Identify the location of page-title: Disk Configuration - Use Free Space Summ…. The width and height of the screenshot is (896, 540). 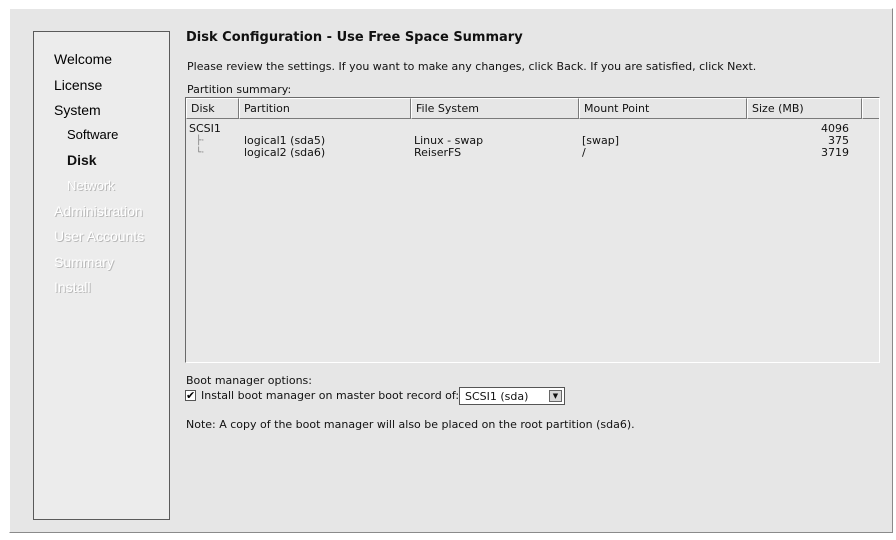
(354, 37).